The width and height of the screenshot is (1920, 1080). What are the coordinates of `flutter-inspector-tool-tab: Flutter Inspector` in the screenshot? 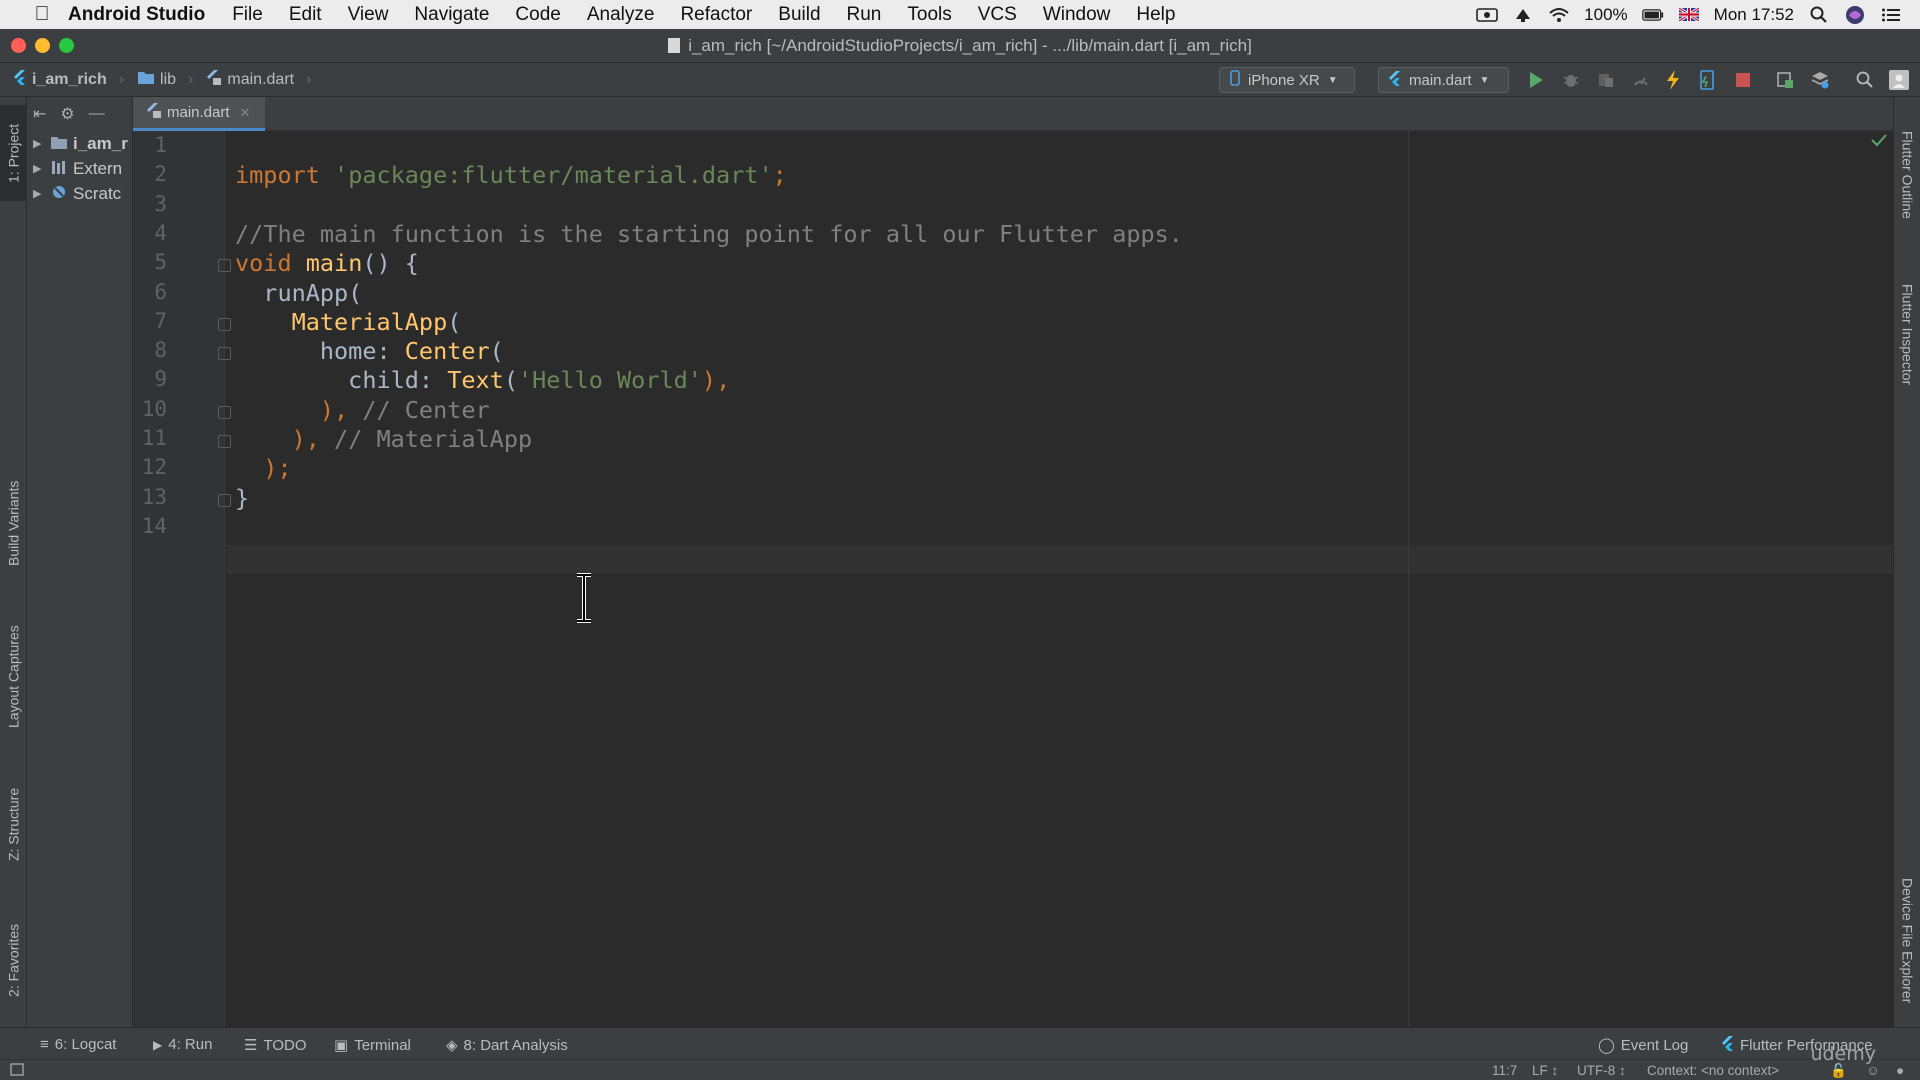 It's located at (1907, 335).